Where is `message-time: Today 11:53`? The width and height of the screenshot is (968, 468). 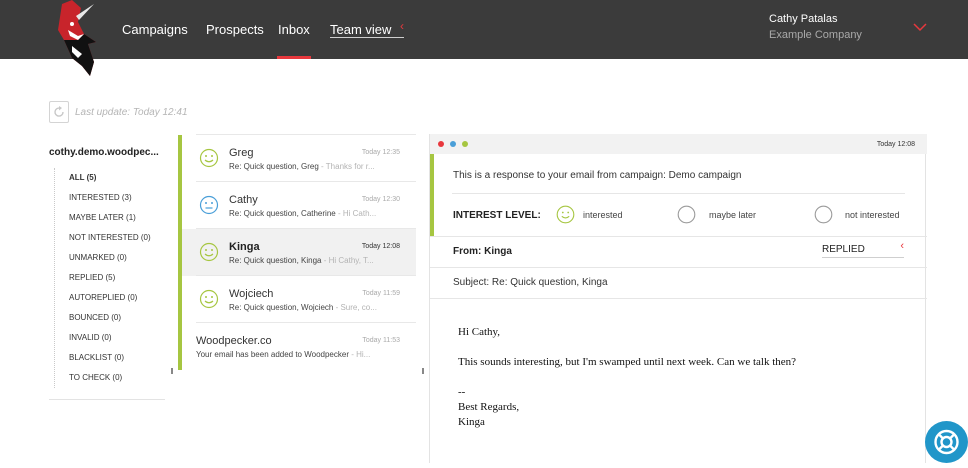 message-time: Today 11:53 is located at coordinates (381, 340).